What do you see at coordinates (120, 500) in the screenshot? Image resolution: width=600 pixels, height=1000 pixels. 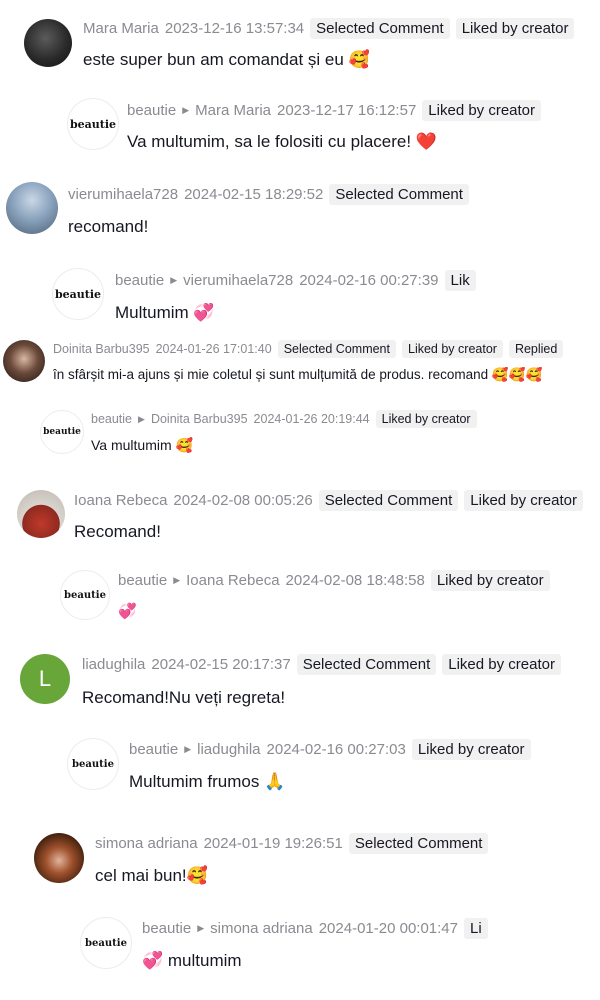 I see `comment-author: Ioana Rebeca` at bounding box center [120, 500].